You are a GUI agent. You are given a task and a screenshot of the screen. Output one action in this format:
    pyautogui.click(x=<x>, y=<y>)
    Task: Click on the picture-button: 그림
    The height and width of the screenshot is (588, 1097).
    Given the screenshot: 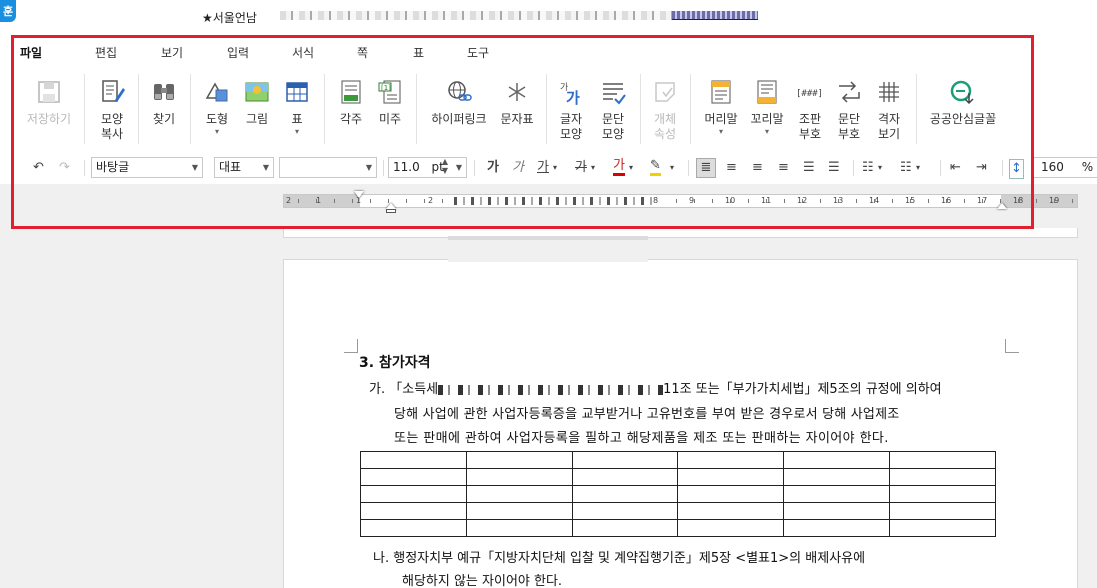 What is the action you would take?
    pyautogui.click(x=257, y=108)
    